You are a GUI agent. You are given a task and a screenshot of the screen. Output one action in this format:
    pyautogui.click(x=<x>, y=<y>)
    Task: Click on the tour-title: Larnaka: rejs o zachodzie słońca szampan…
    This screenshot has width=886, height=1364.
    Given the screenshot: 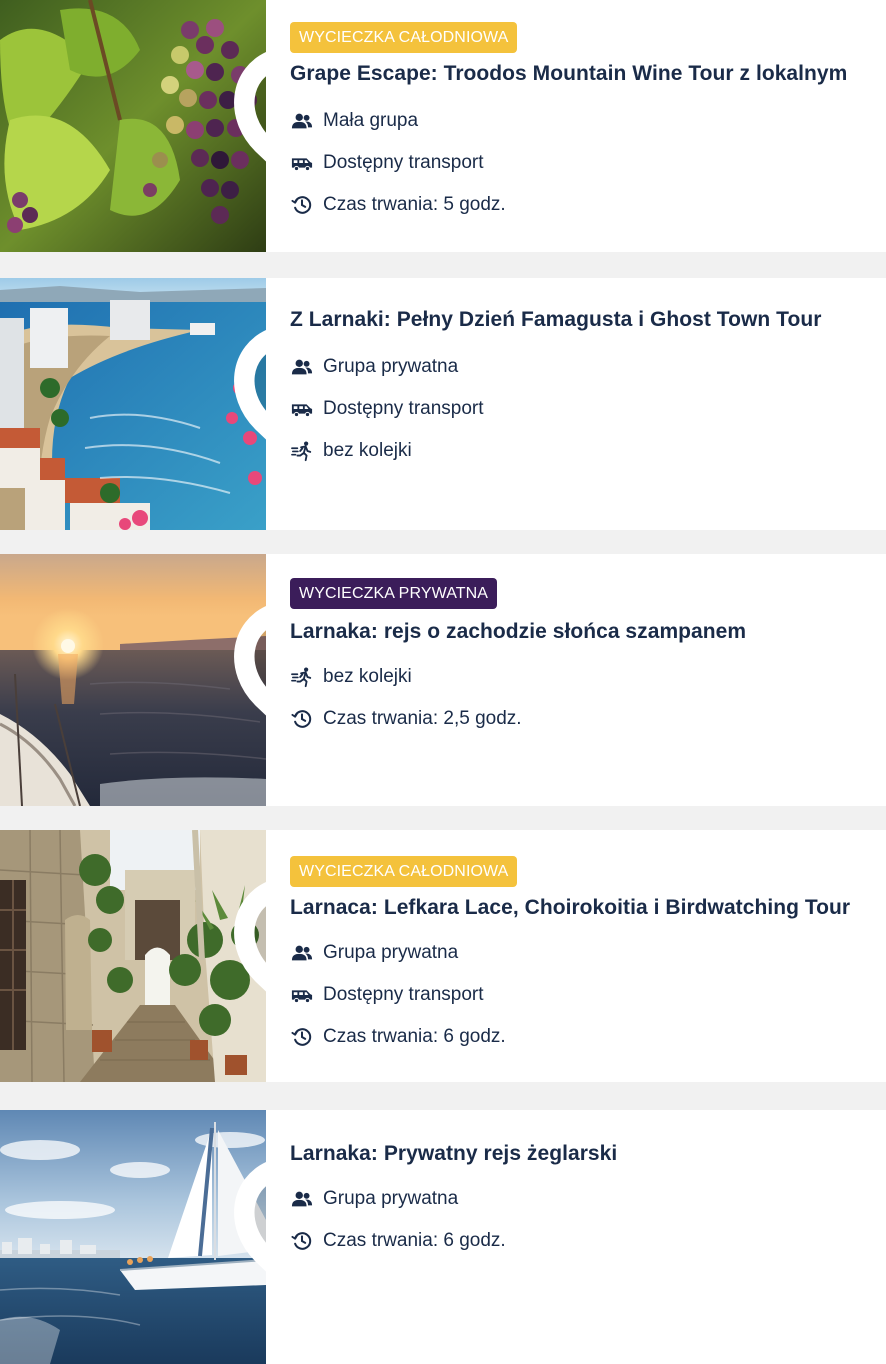 What is the action you would take?
    pyautogui.click(x=518, y=632)
    